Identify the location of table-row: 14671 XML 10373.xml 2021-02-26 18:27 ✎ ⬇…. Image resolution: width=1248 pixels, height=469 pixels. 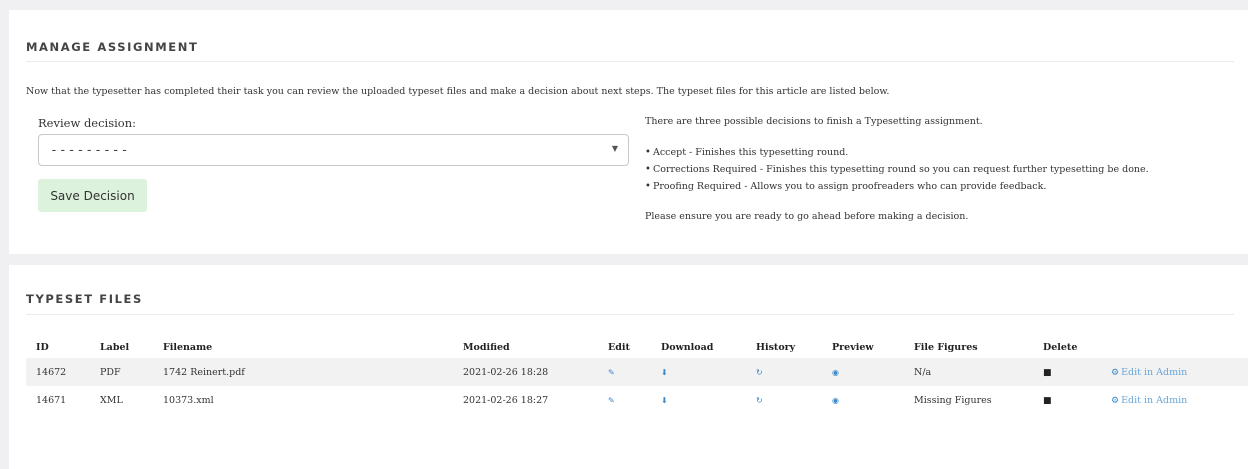
(637, 400).